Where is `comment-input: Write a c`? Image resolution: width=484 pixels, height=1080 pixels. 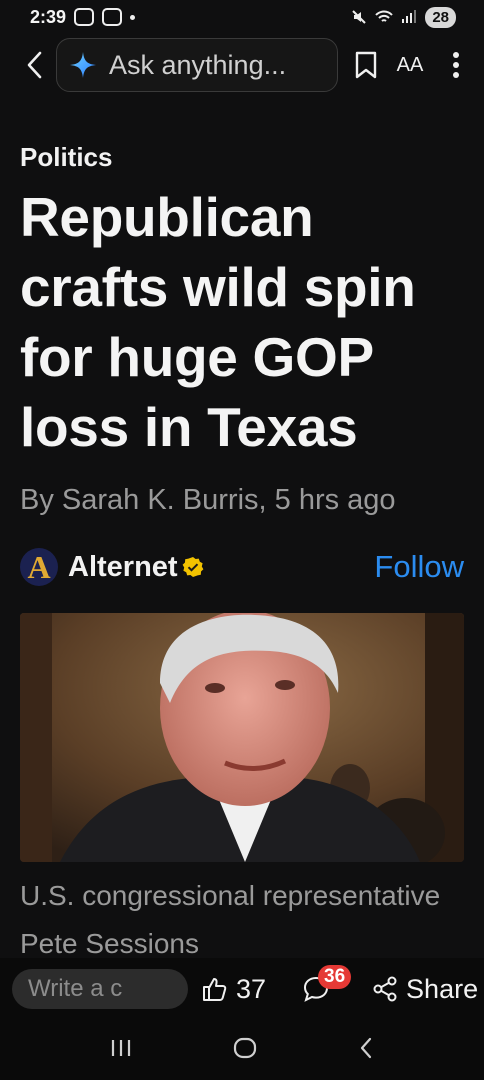
comment-input: Write a c is located at coordinates (100, 989).